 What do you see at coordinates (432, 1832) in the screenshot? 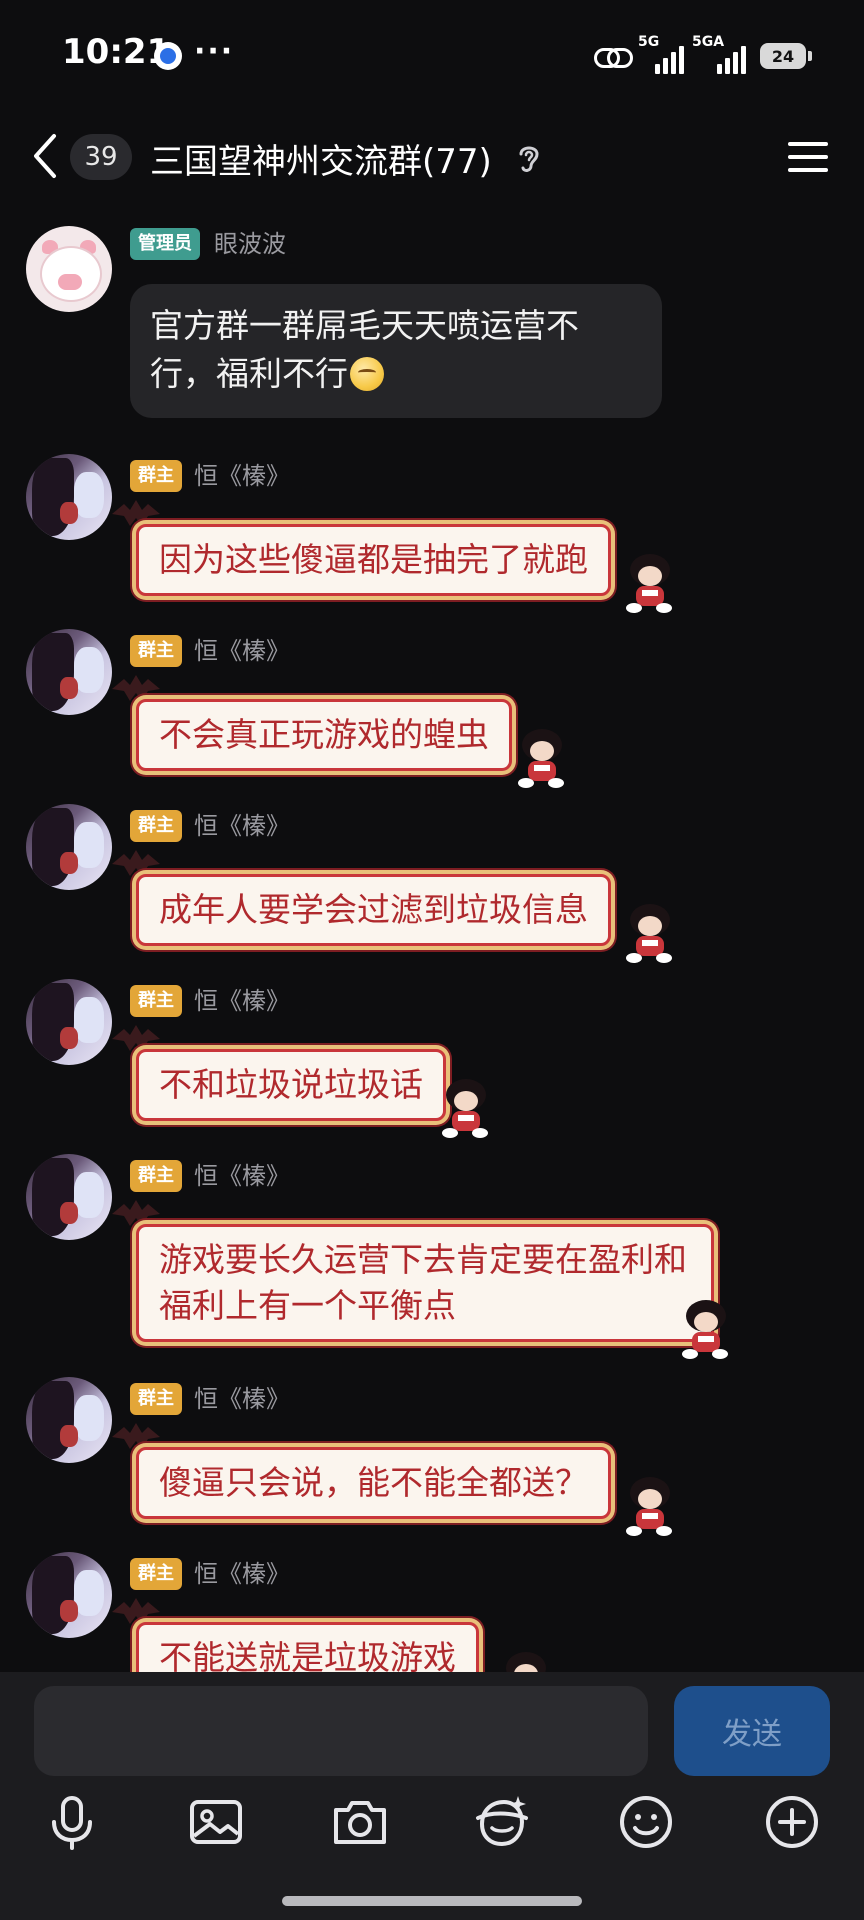
I see `input-toolbar` at bounding box center [432, 1832].